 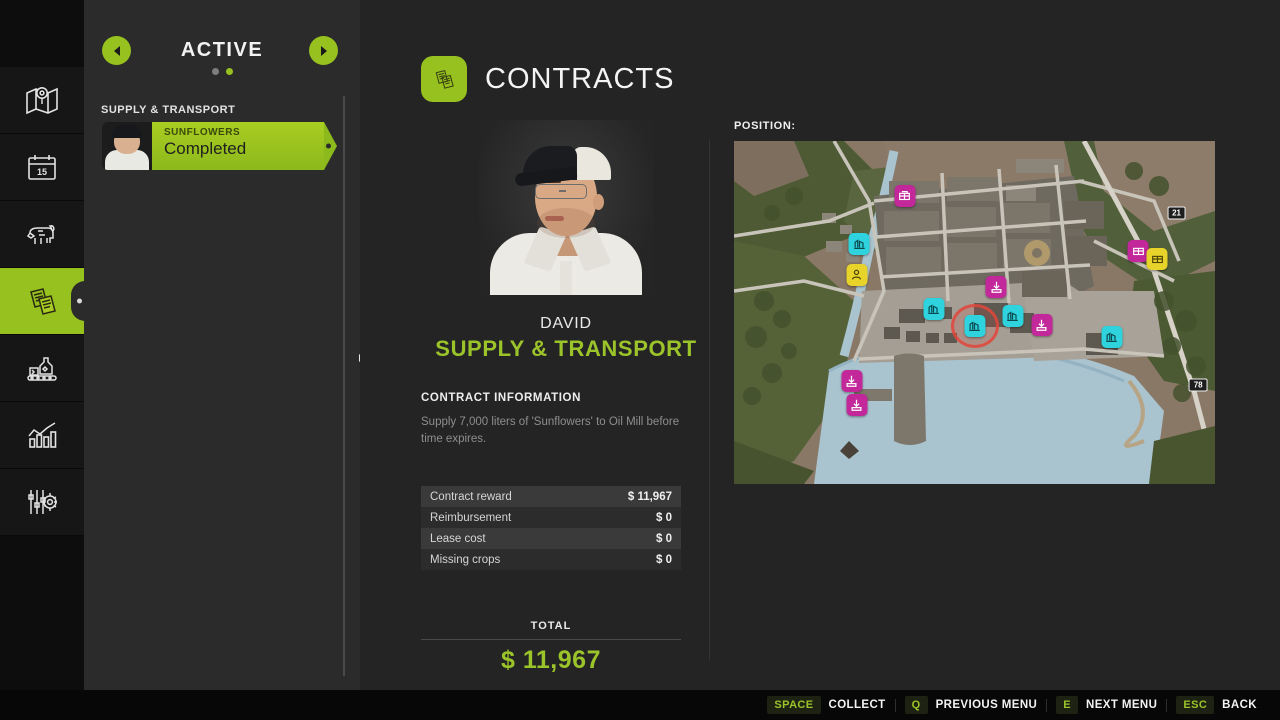 I want to click on previous-category-button, so click(x=116, y=50).